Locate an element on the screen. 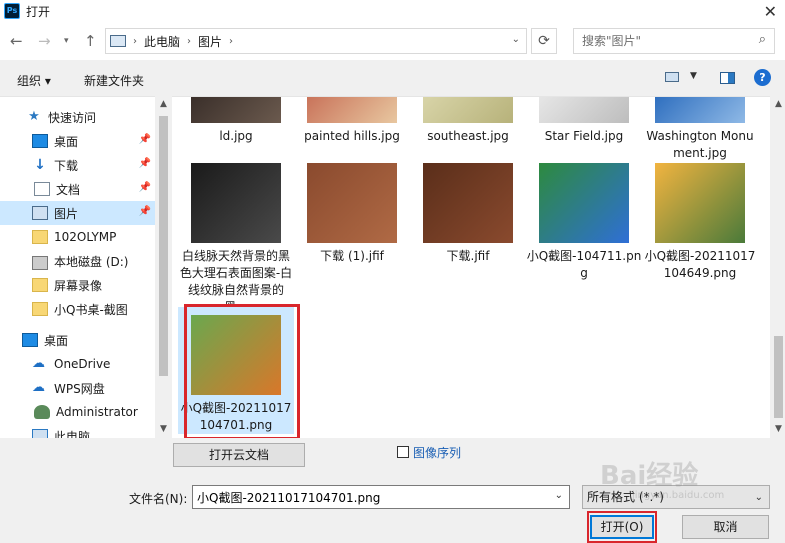 This screenshot has height=543, width=785. search-box: ⌕ is located at coordinates (674, 41).